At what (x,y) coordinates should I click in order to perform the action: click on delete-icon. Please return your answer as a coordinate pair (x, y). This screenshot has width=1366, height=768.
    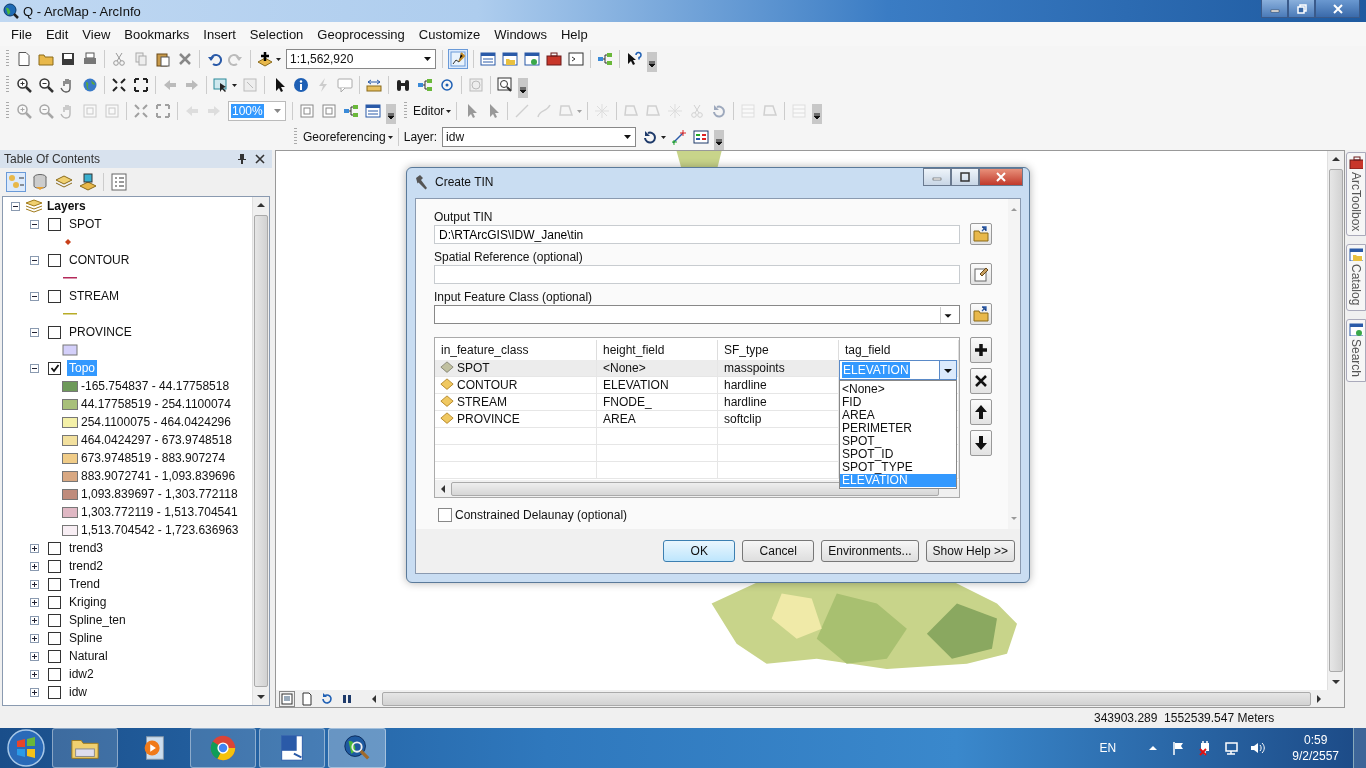
    Looking at the image, I should click on (185, 59).